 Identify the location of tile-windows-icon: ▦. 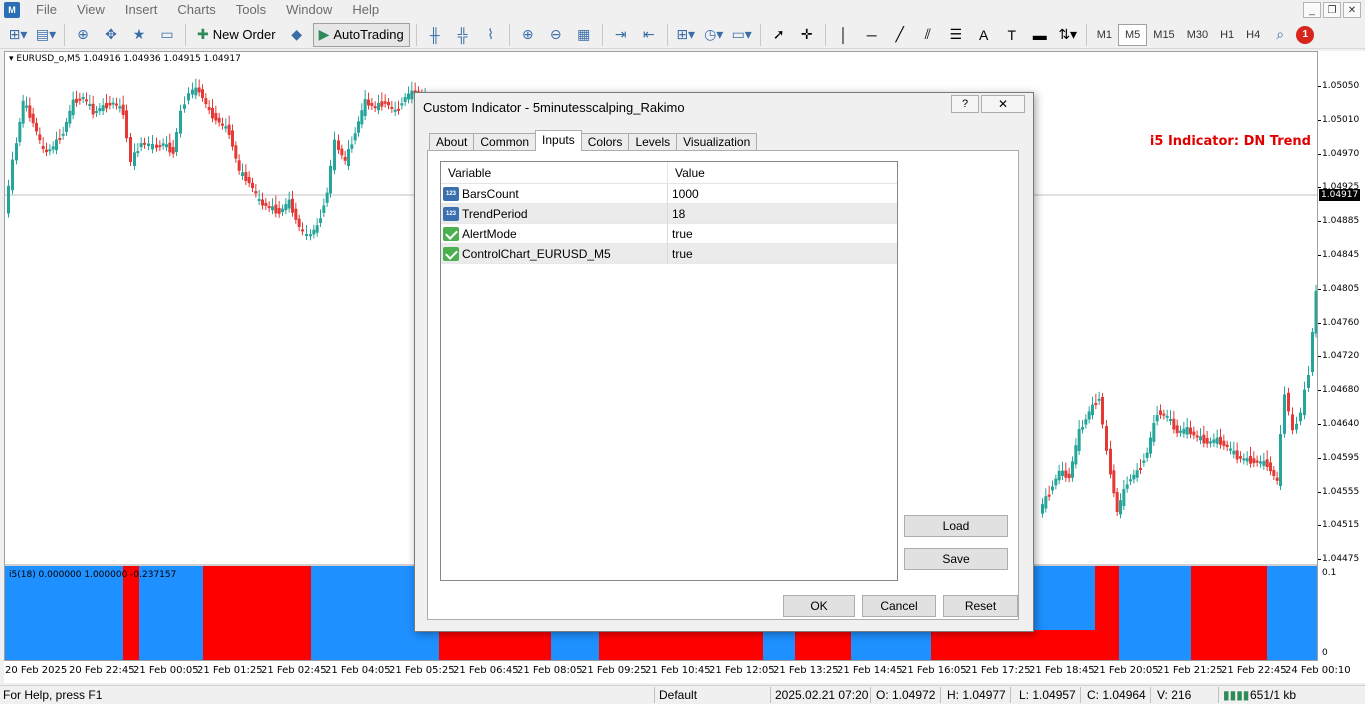
(584, 35).